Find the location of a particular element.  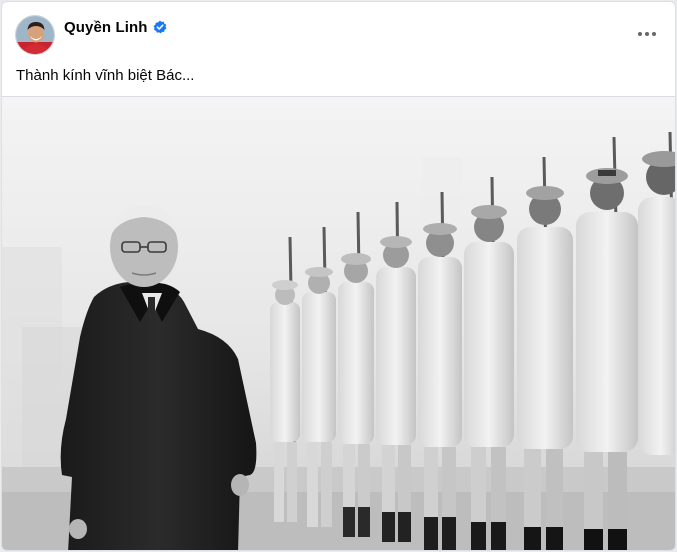

more-options-icon is located at coordinates (647, 34).